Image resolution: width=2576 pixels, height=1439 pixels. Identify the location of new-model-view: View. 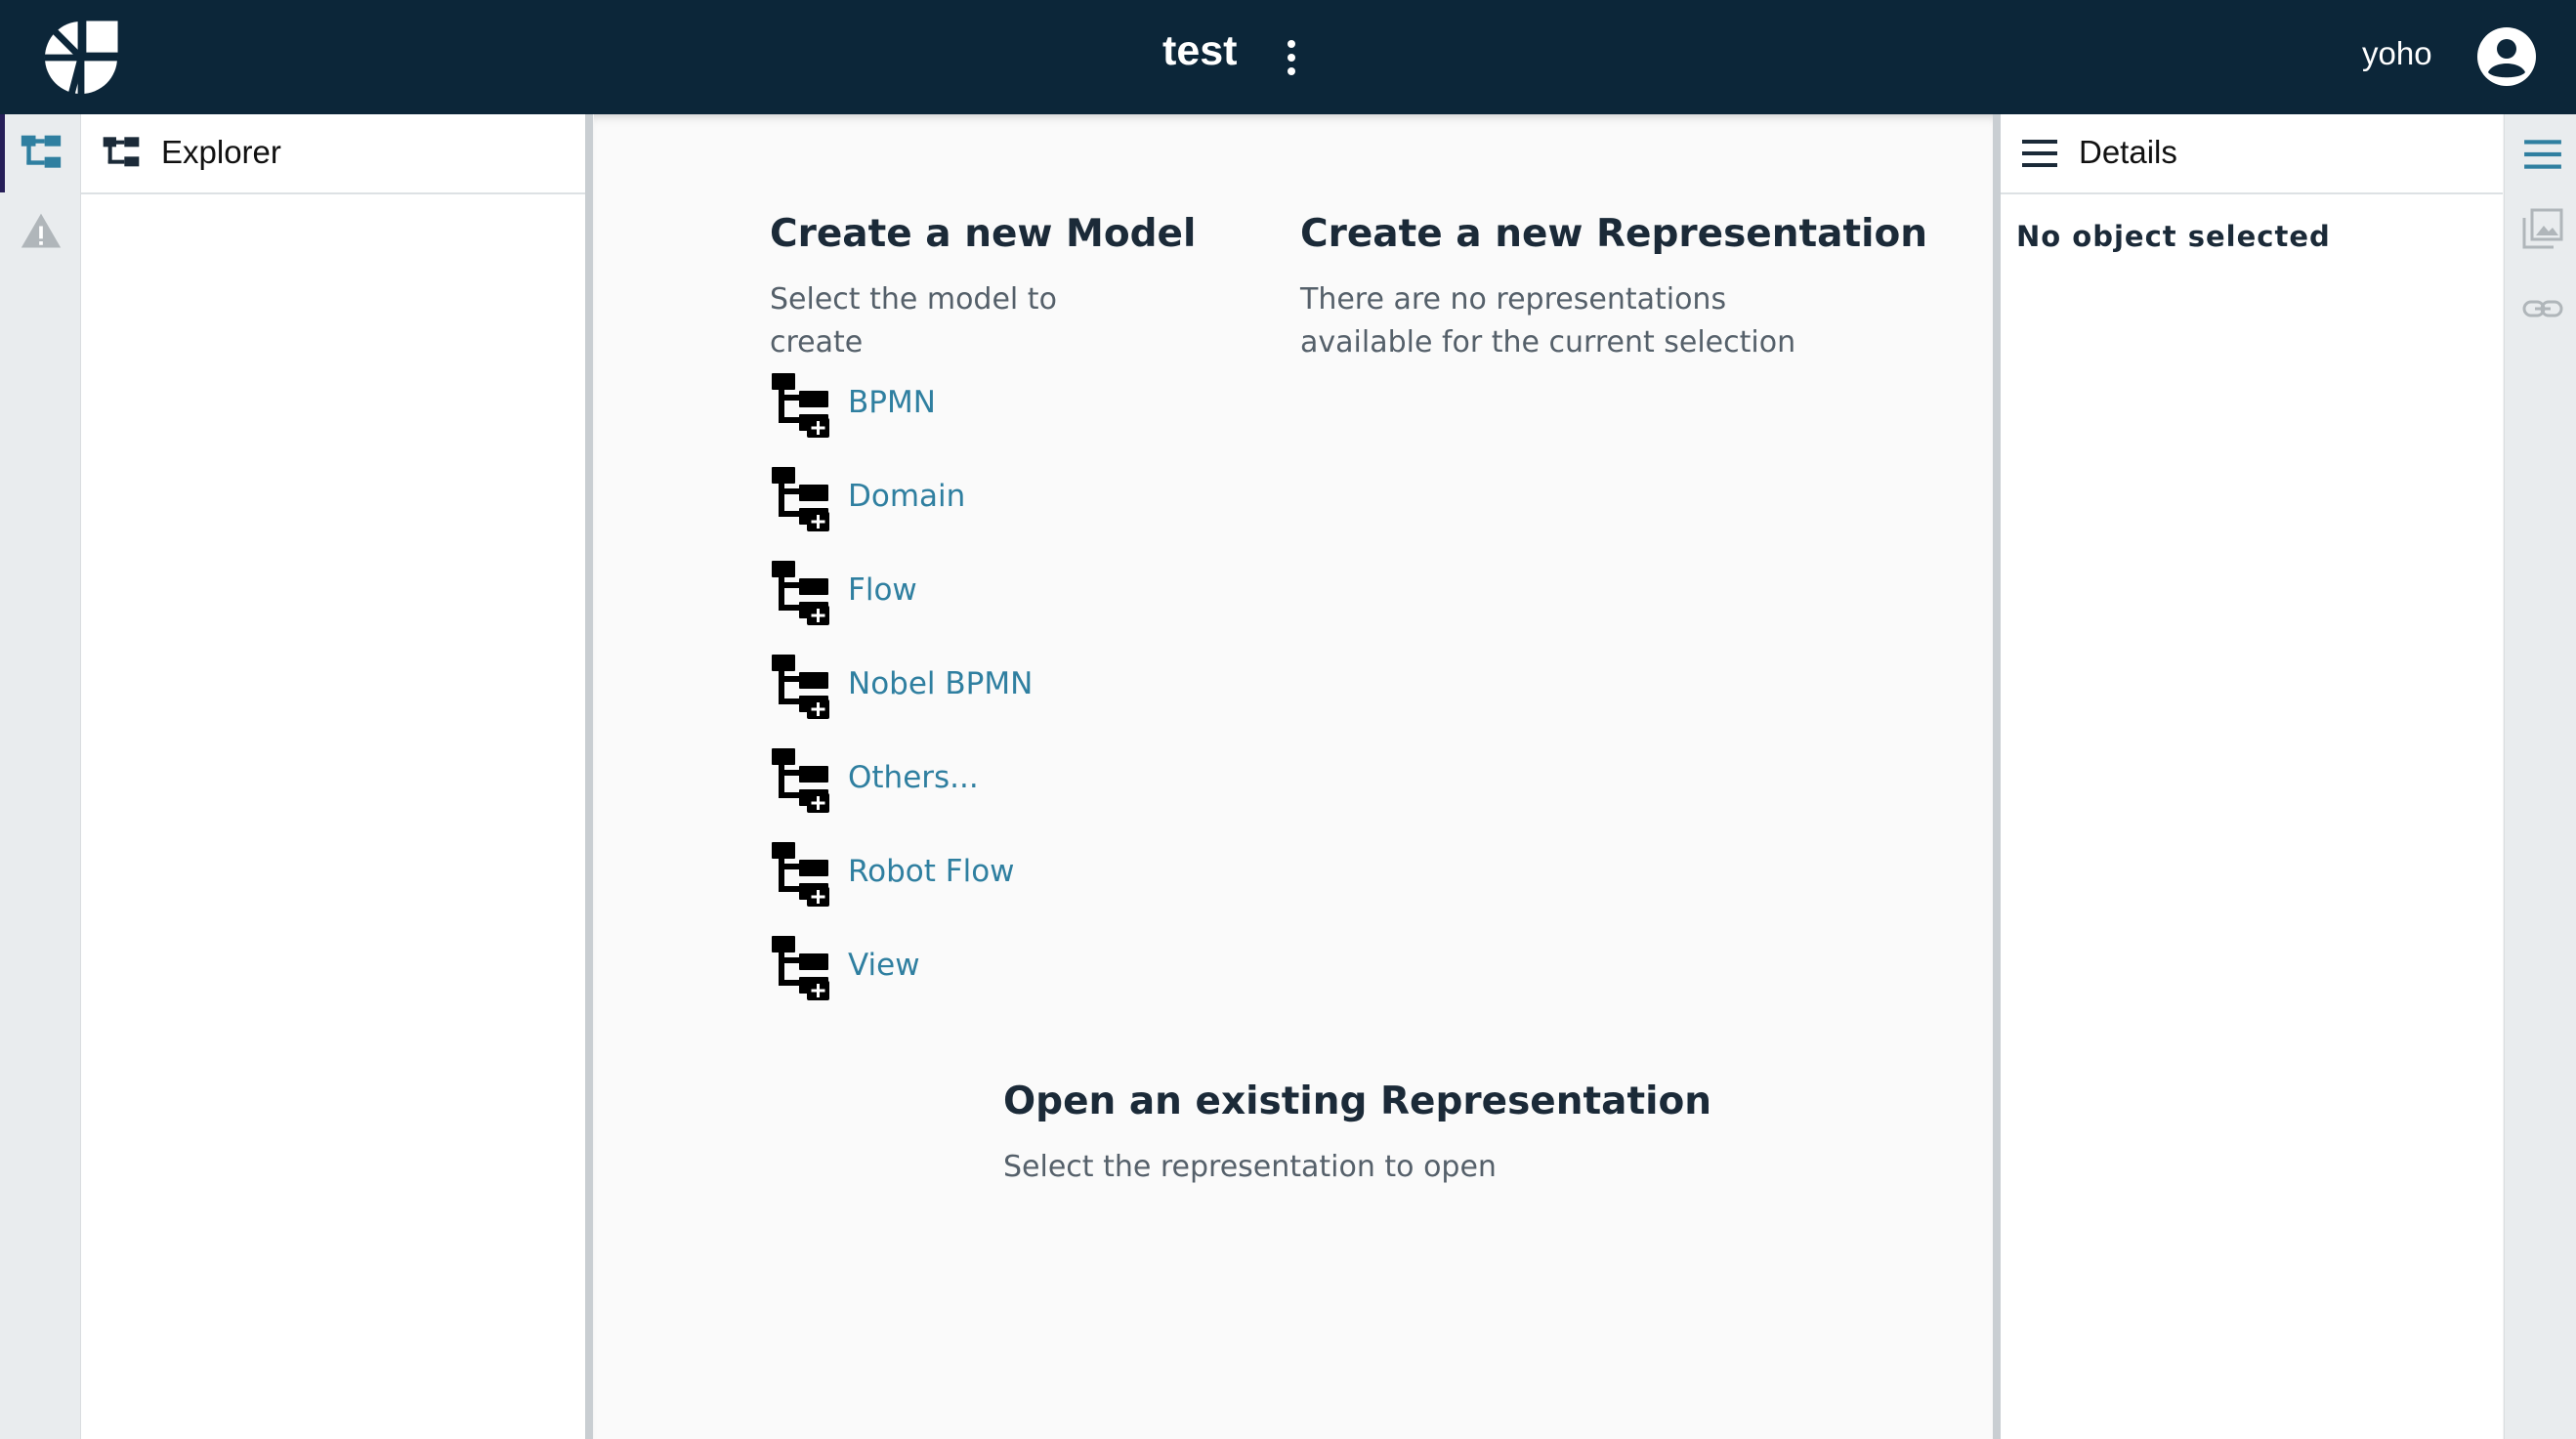
(965, 967).